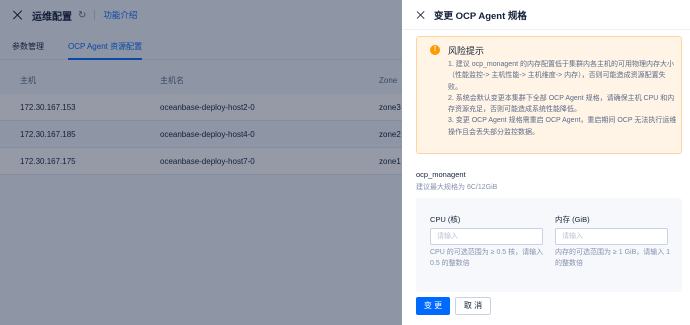 This screenshot has width=690, height=325. Describe the element at coordinates (486, 236) in the screenshot. I see `cpu-input` at that location.